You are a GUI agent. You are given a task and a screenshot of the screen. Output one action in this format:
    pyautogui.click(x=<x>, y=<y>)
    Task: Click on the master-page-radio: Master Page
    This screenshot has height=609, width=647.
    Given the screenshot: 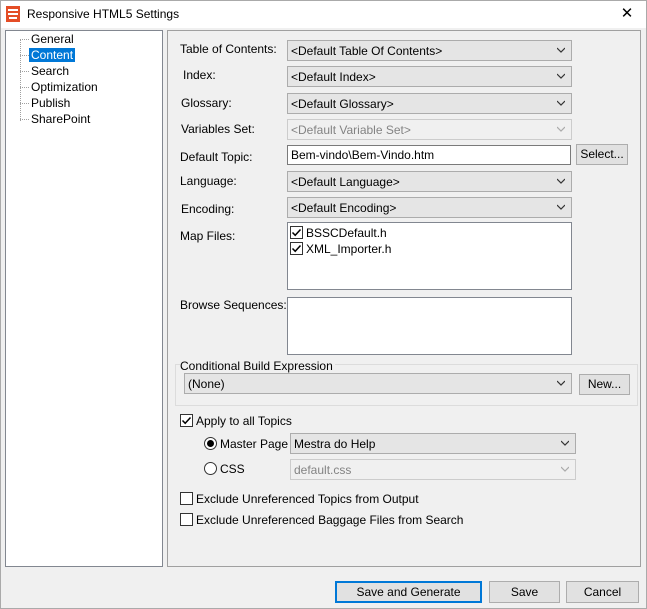 What is the action you would take?
    pyautogui.click(x=246, y=444)
    